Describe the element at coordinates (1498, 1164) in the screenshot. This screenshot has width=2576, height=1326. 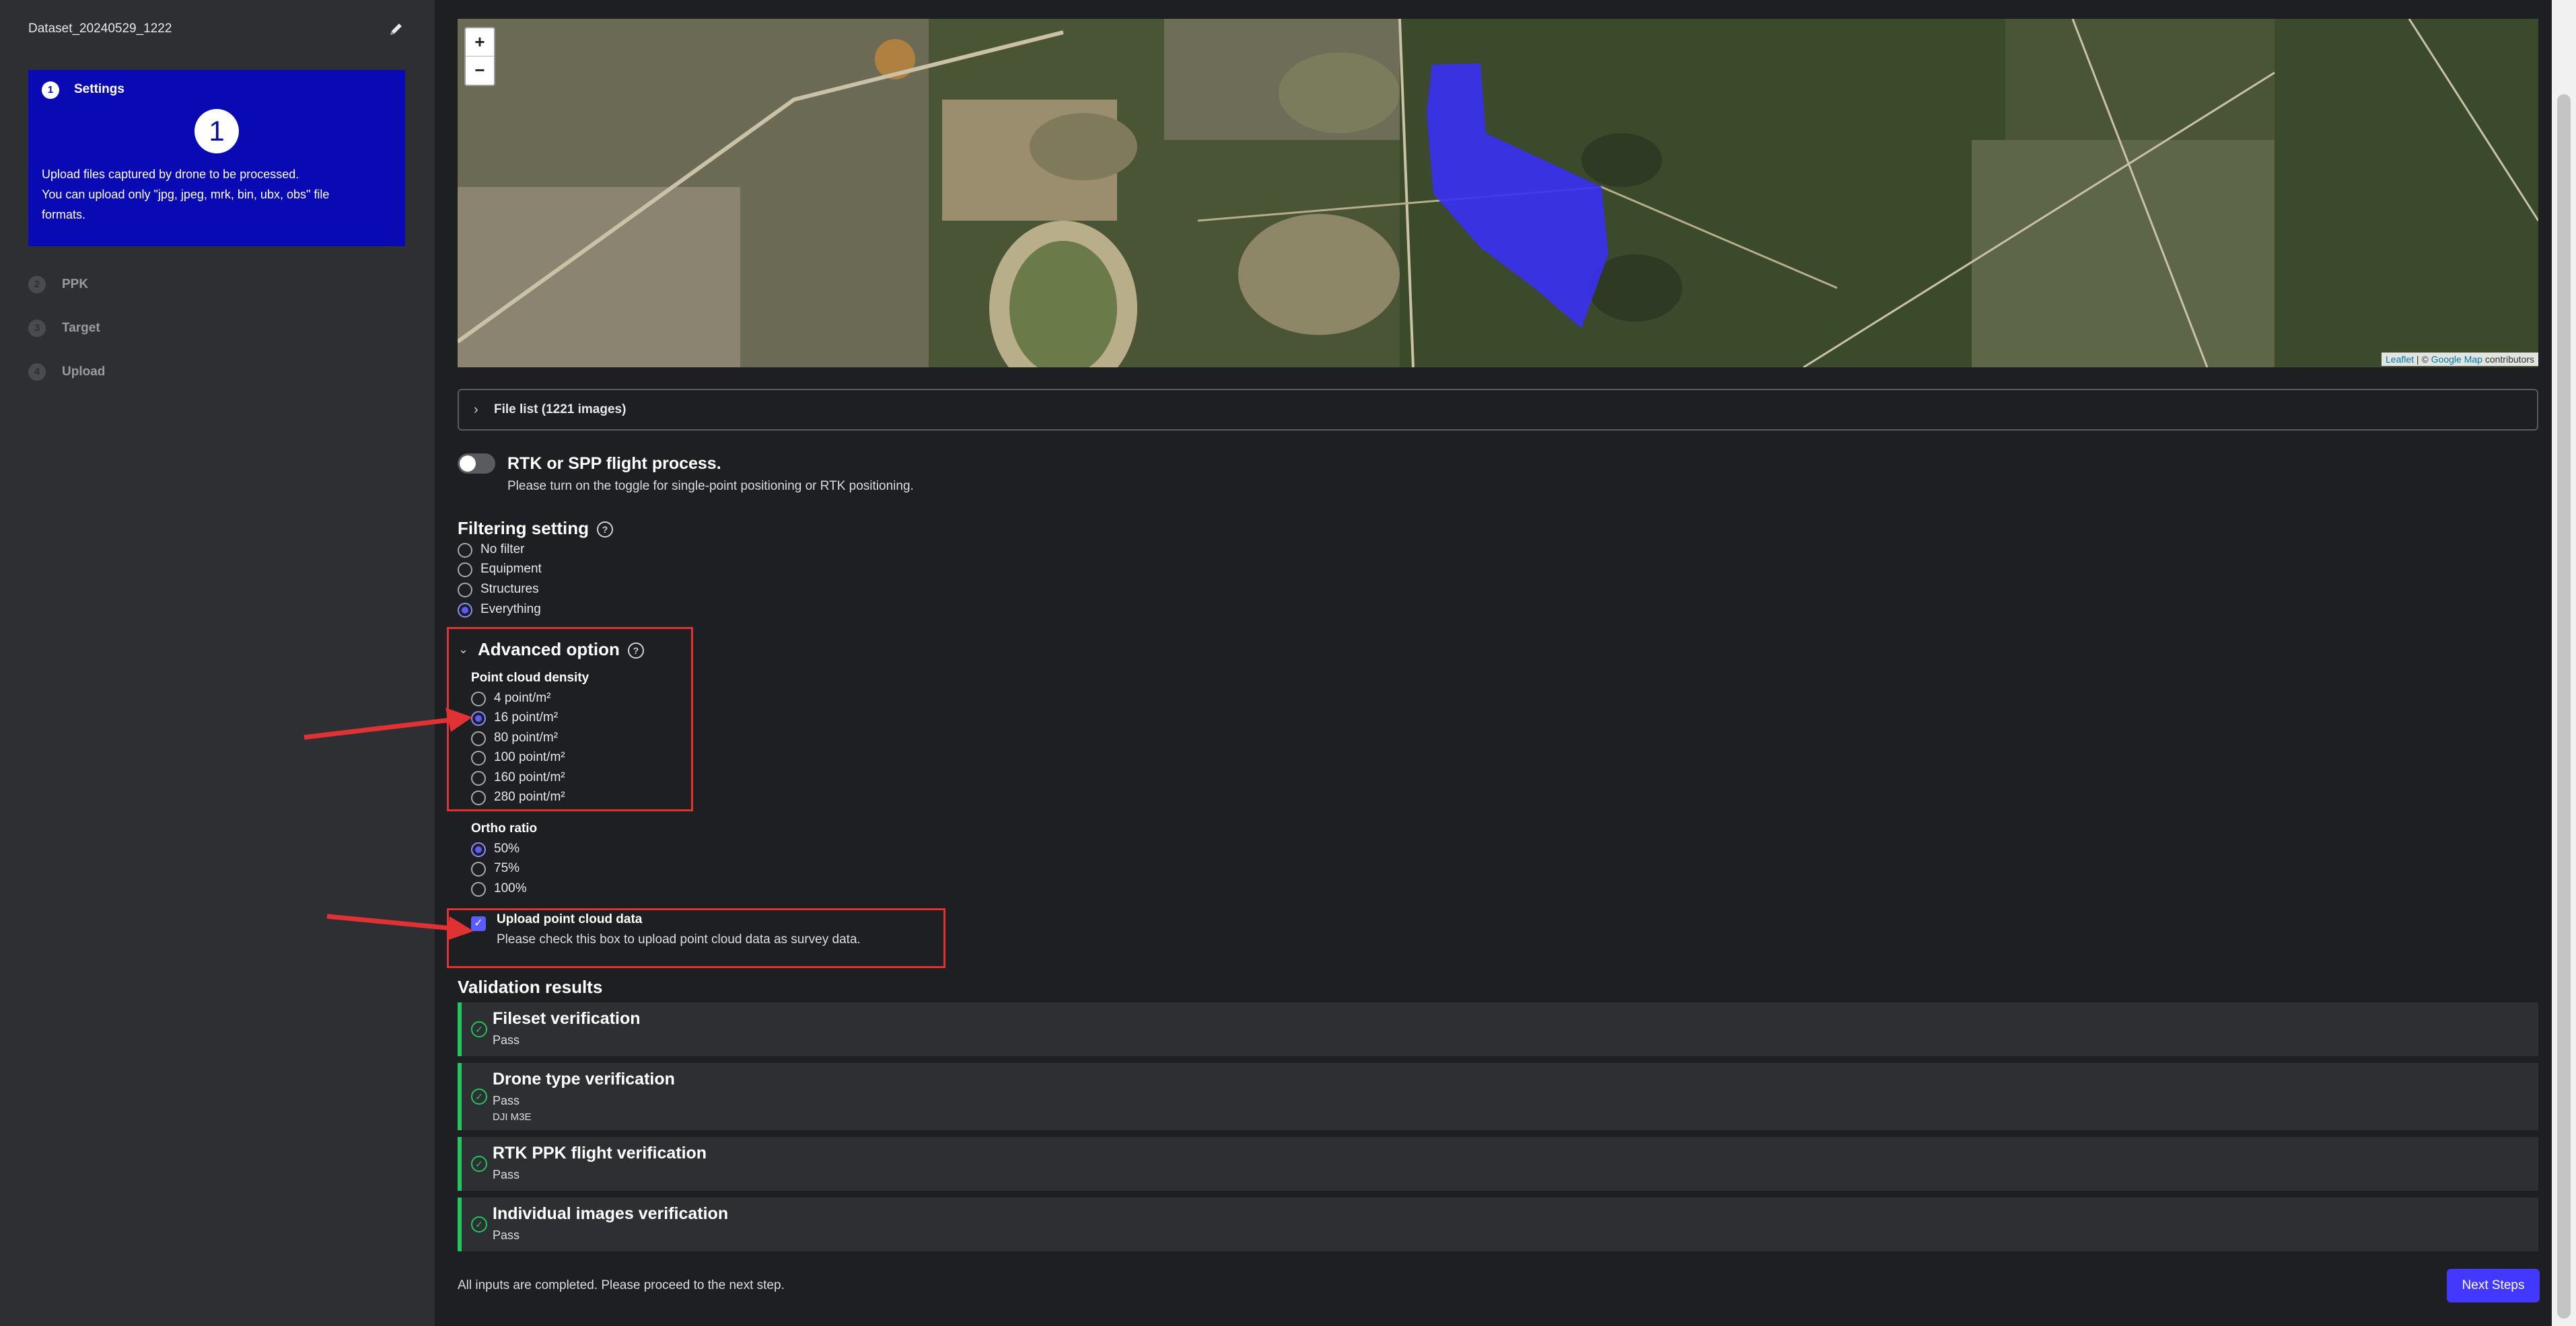
I see `validation-item-rtk-ppk: ✓ RTK PPK flight verification Pass` at that location.